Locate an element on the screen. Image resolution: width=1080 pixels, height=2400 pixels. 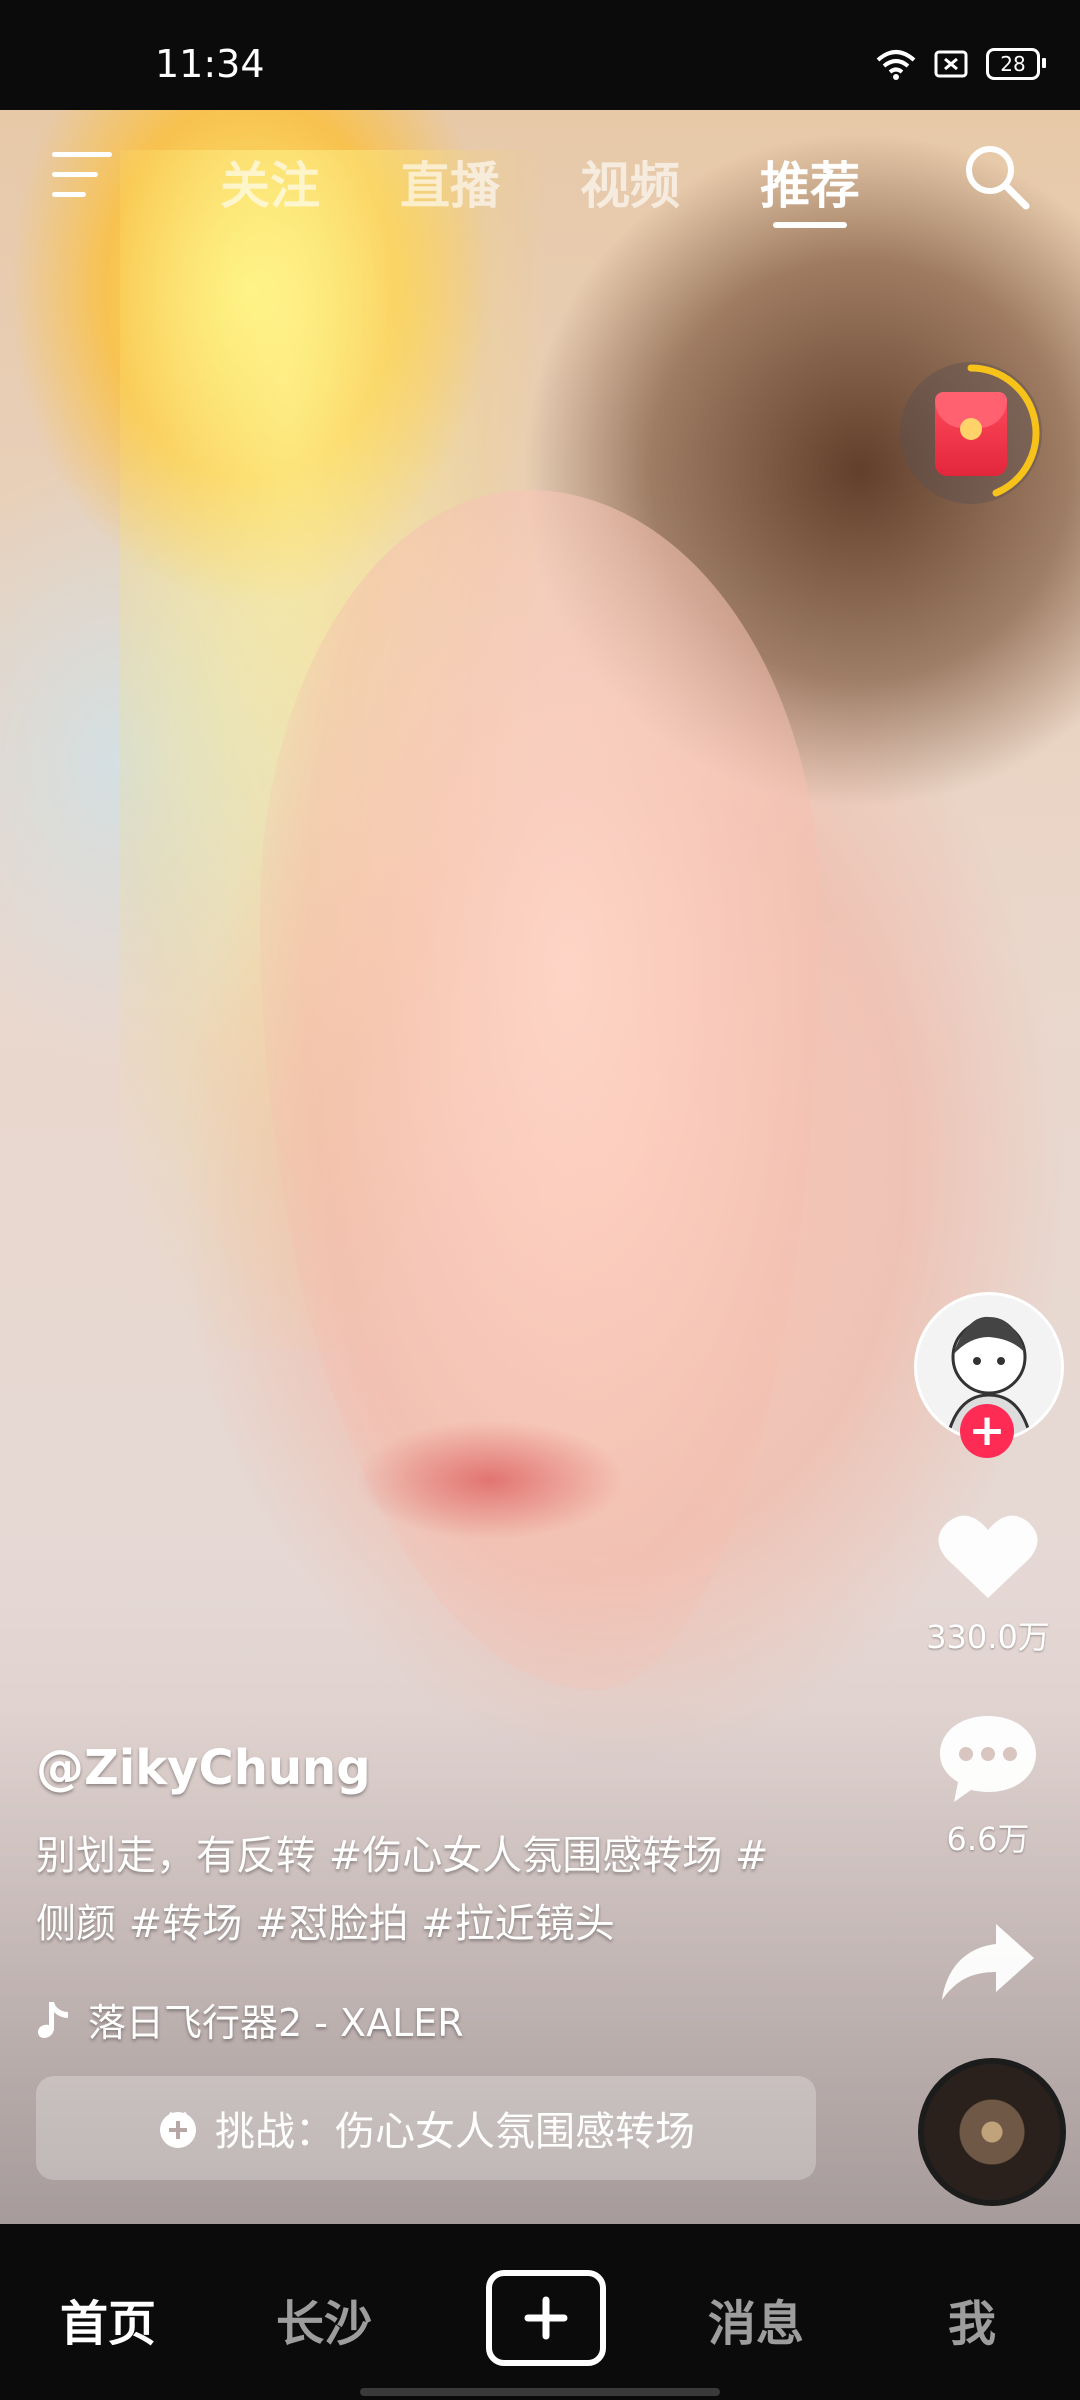
plus-icon is located at coordinates (546, 2318).